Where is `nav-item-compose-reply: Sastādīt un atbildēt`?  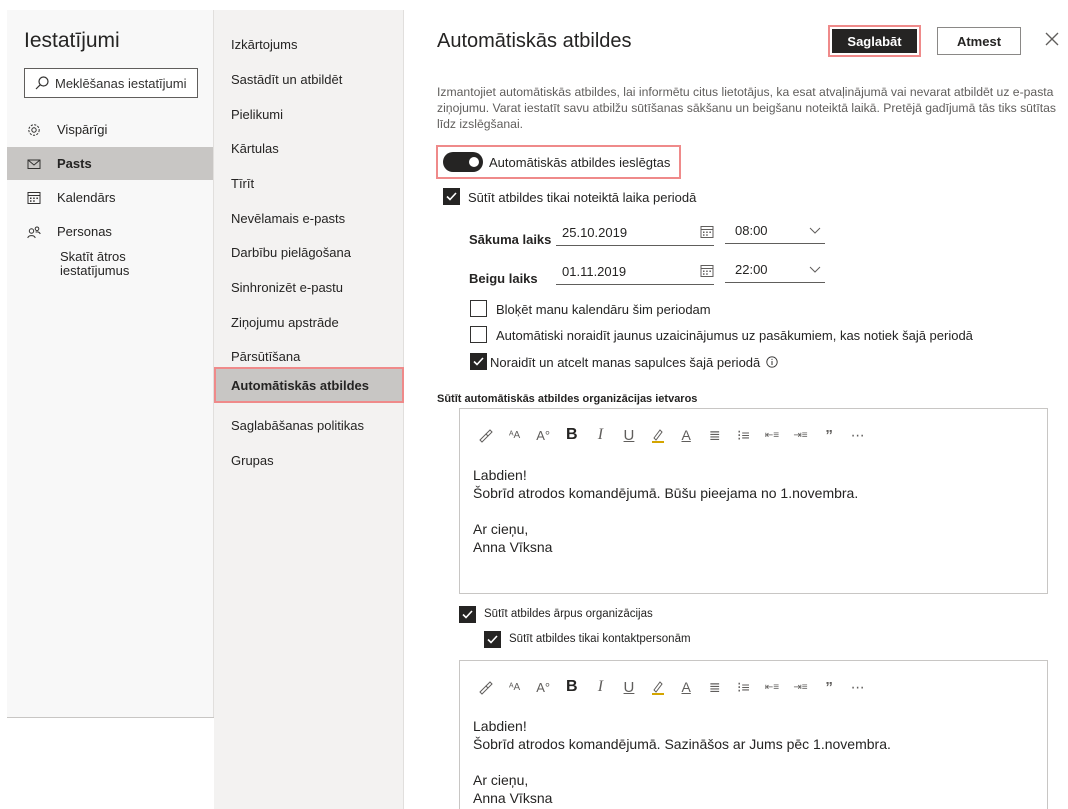 nav-item-compose-reply: Sastādīt un atbildēt is located at coordinates (286, 79).